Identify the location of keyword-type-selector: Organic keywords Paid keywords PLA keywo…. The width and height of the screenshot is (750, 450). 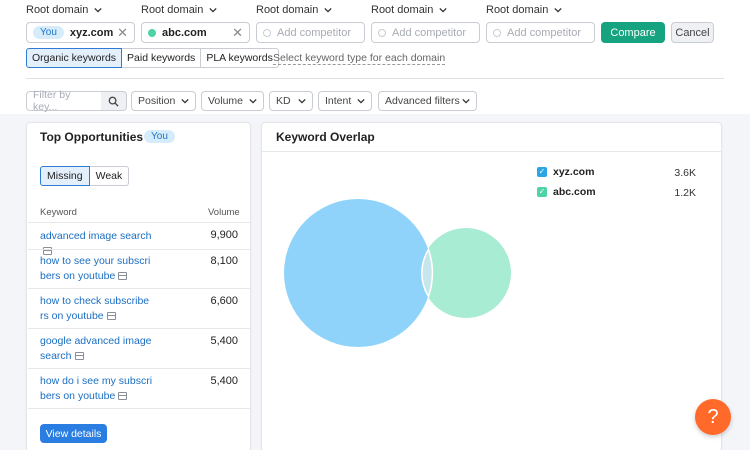
(152, 58).